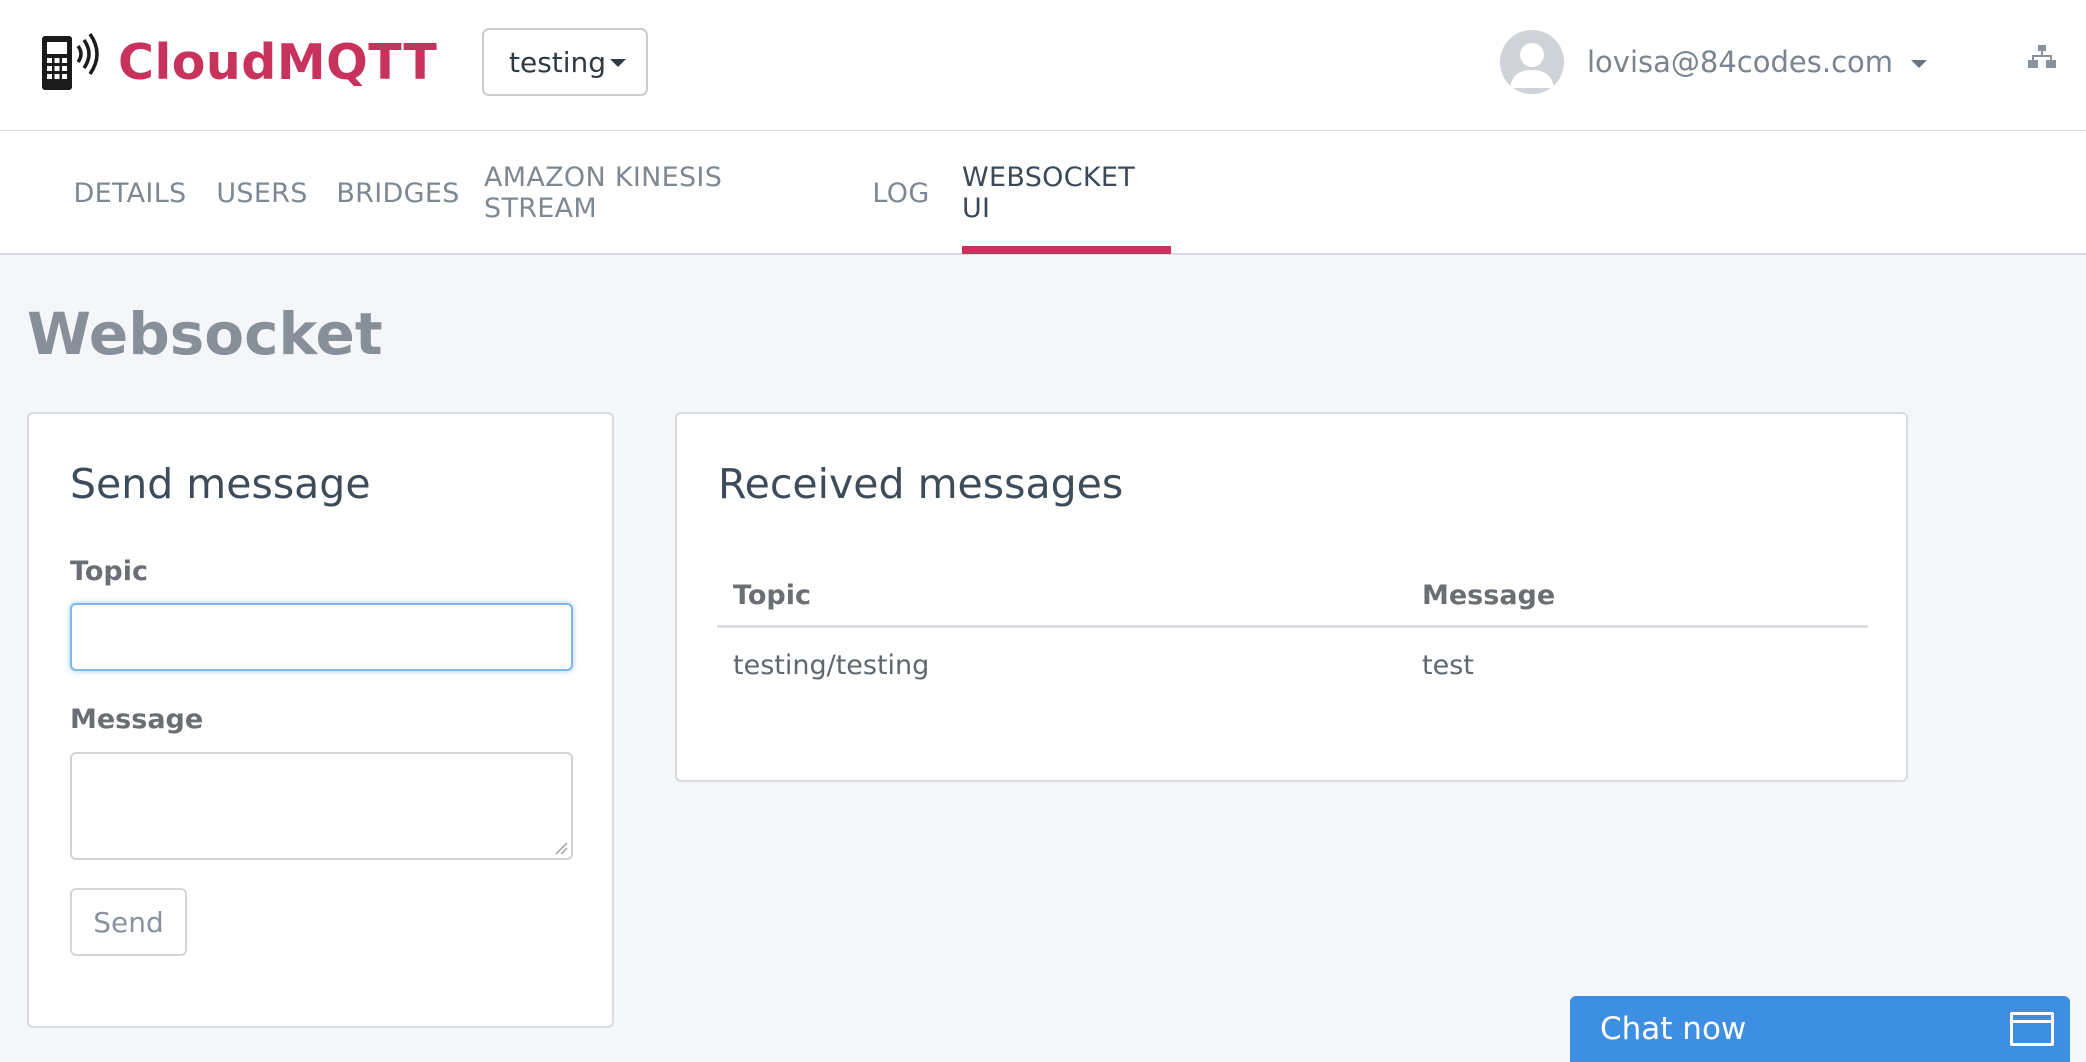  Describe the element at coordinates (2042, 57) in the screenshot. I see `team-icon` at that location.